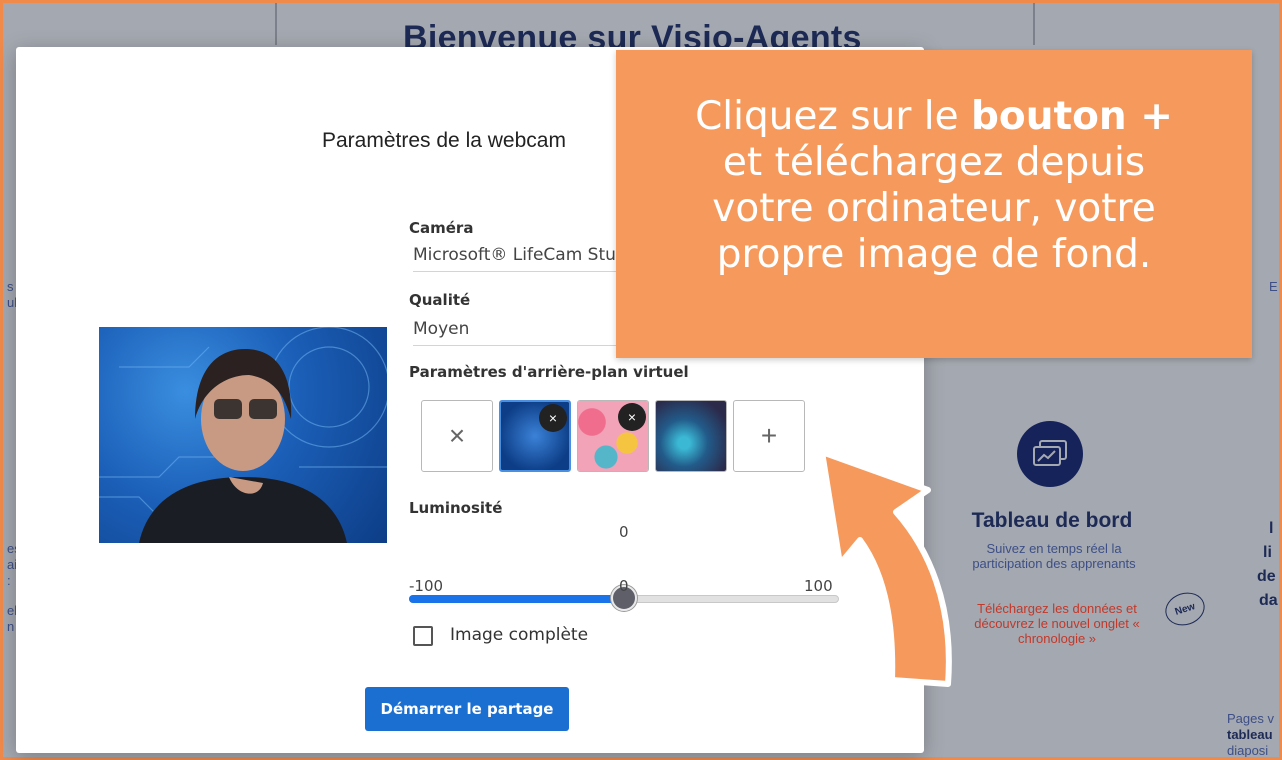  I want to click on brightness-mid-label: 0, so click(624, 586).